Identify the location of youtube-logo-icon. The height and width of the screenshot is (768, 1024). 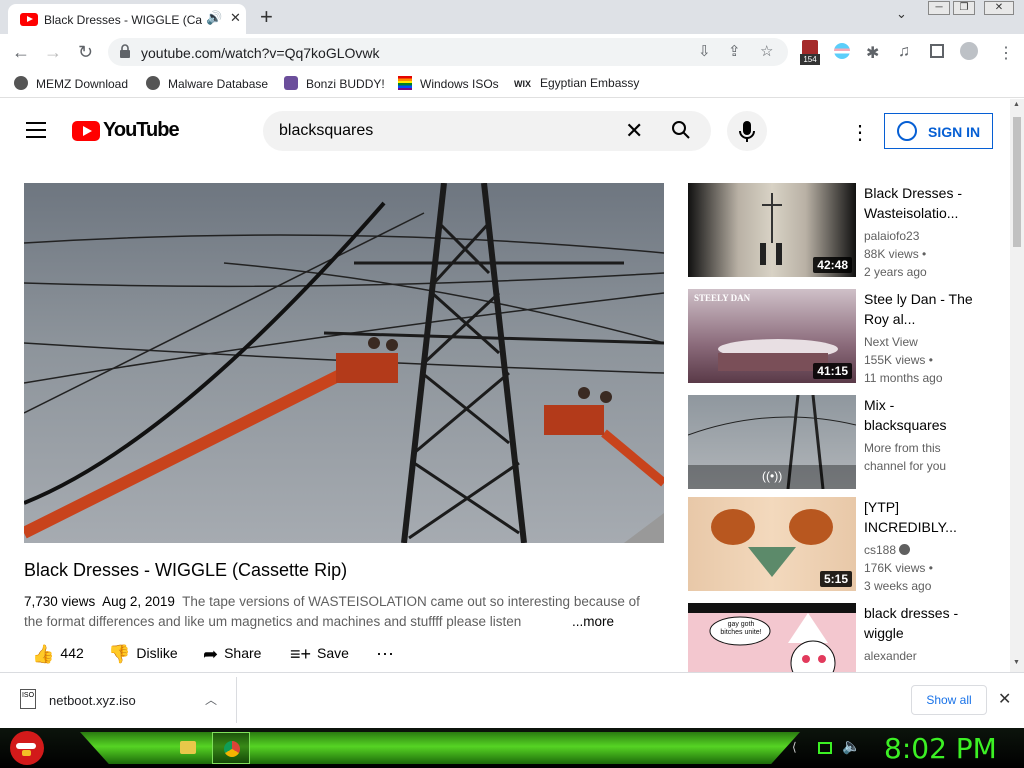
(86, 131).